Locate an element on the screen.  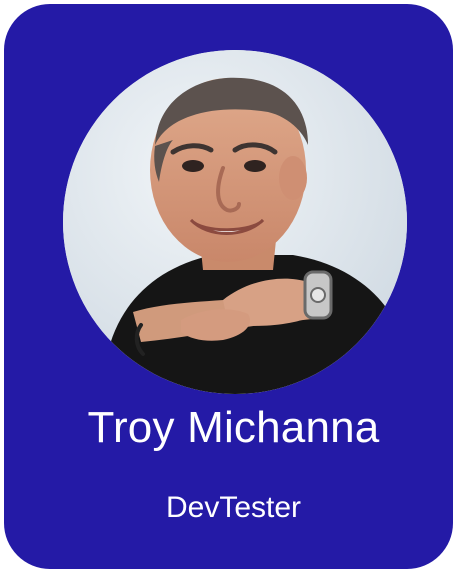
profile-role: DevTester is located at coordinates (233, 507).